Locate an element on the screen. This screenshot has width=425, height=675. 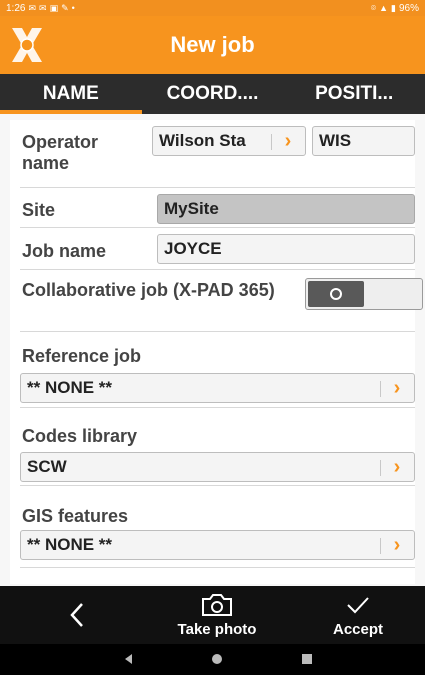
page-title: New job is located at coordinates (212, 44).